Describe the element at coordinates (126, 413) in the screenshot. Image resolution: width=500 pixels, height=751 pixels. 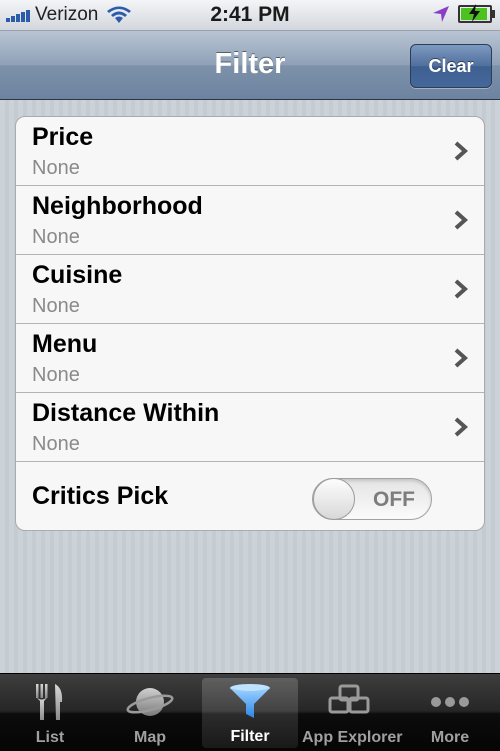
I see `filter-title: Distance Within` at that location.